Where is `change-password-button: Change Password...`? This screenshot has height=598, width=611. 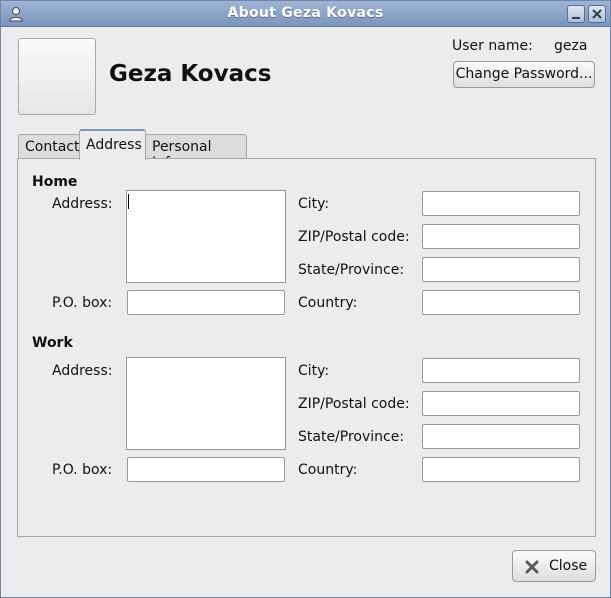
change-password-button: Change Password... is located at coordinates (524, 74).